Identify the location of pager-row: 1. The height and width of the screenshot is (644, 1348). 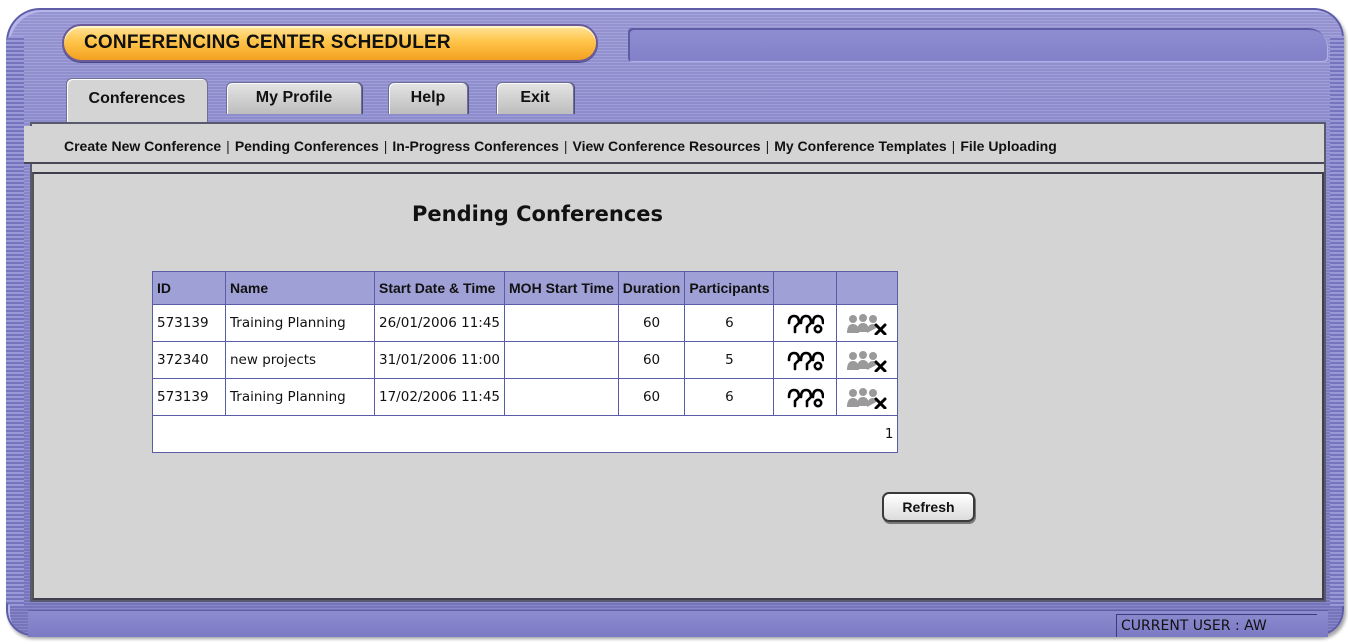
(525, 434).